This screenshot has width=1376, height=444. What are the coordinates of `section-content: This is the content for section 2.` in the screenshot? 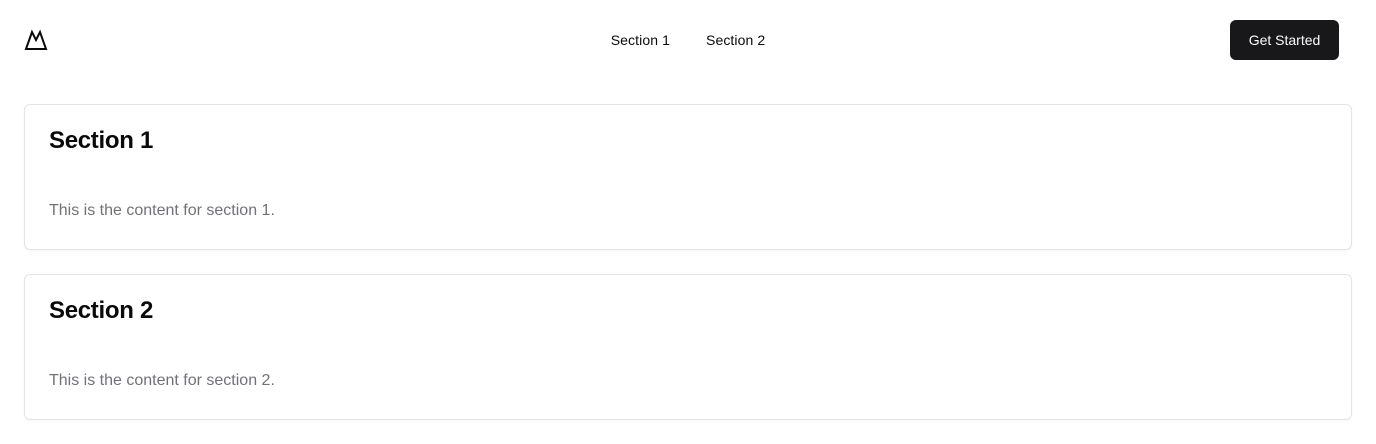 It's located at (162, 380).